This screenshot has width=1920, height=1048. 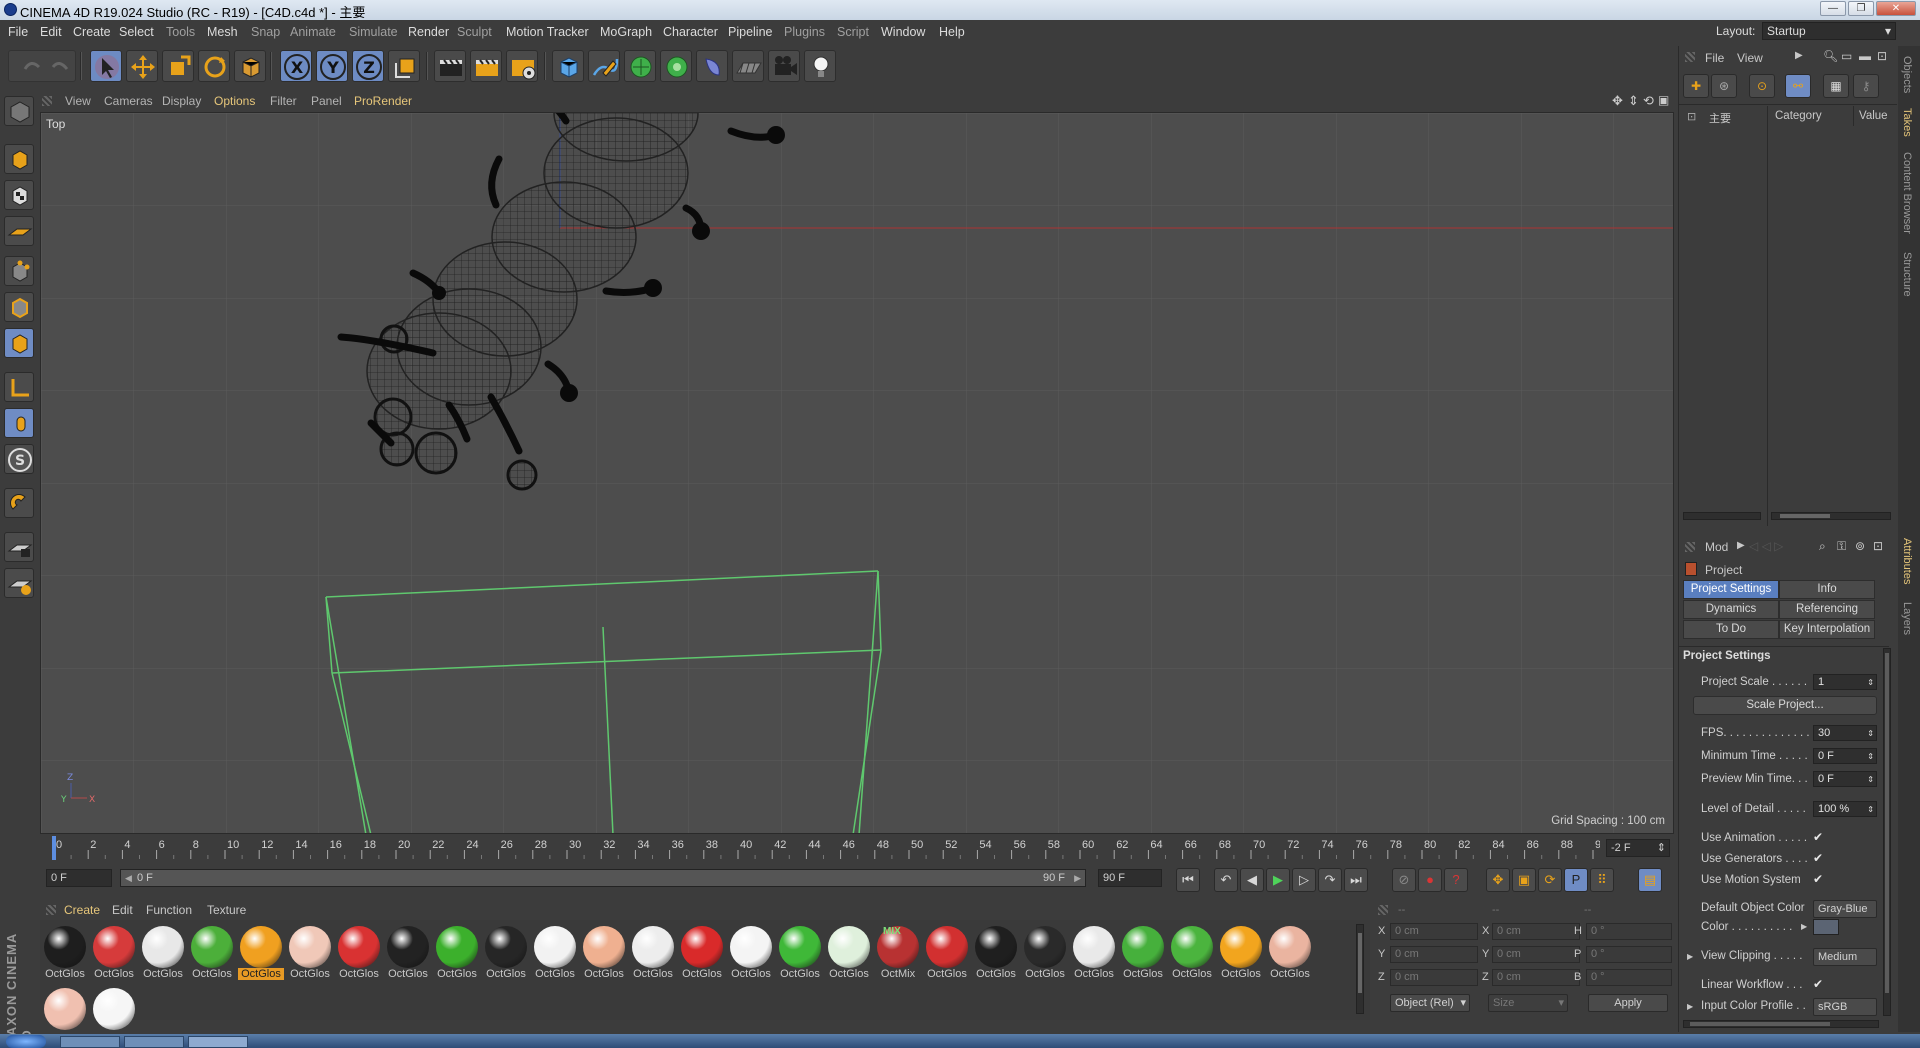 I want to click on model-mode-button, so click(x=19, y=159).